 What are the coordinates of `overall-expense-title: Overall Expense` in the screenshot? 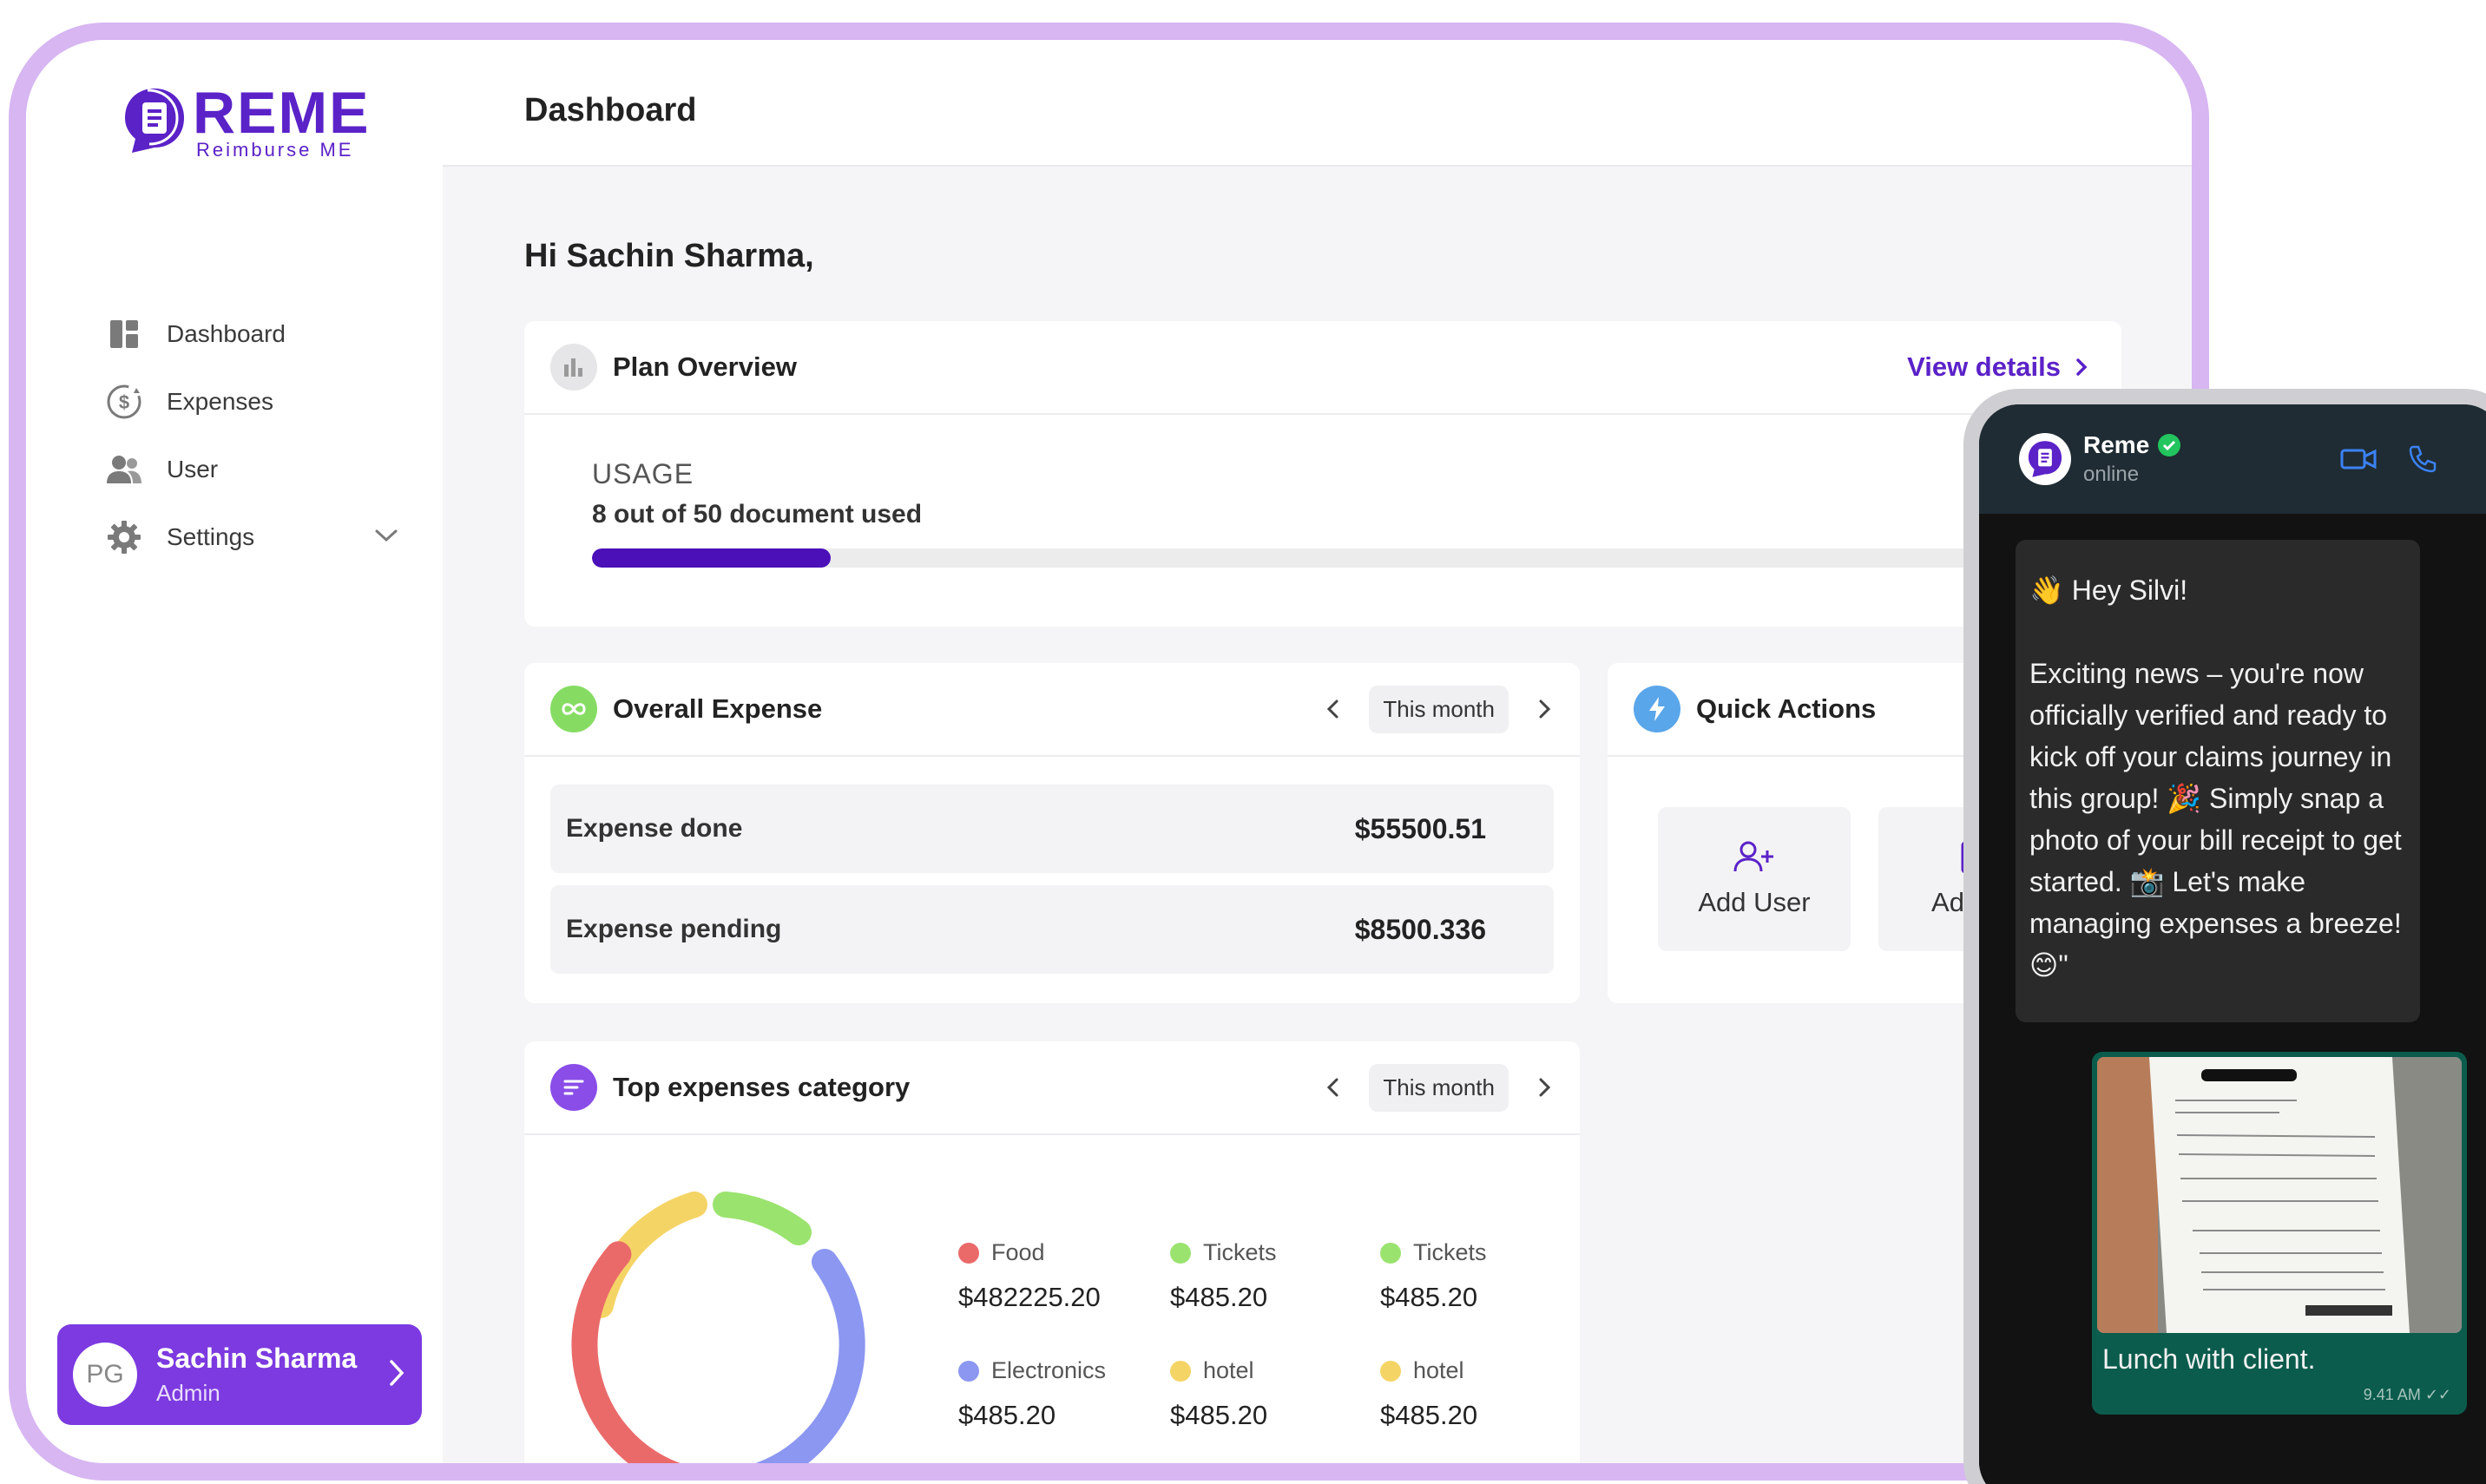 It's located at (718, 708).